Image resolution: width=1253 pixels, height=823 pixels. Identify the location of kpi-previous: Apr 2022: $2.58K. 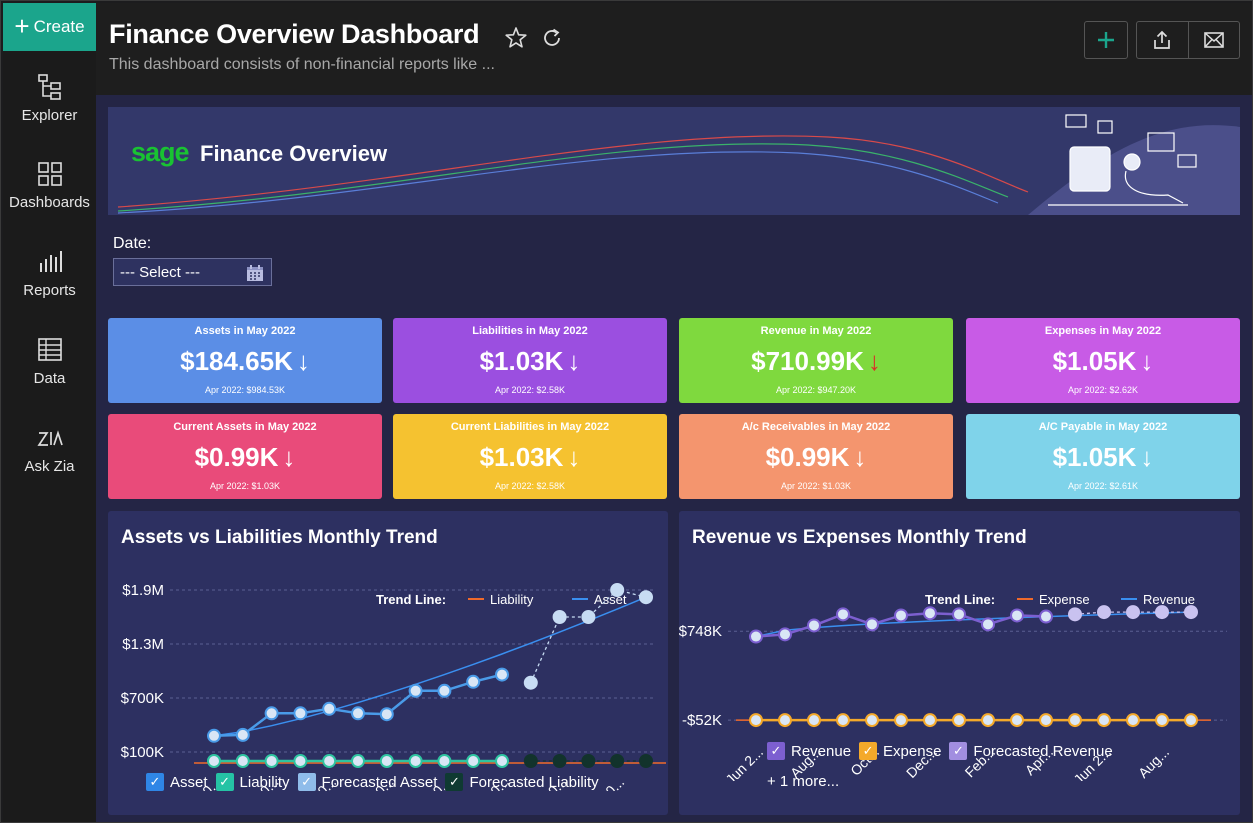
(530, 390).